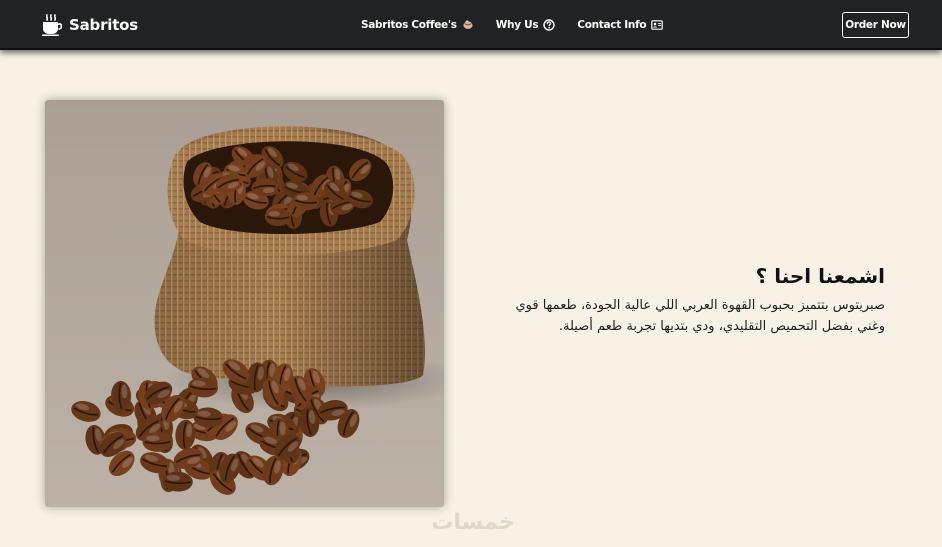  I want to click on about-title: اشمعنا احنا ؟, so click(820, 276).